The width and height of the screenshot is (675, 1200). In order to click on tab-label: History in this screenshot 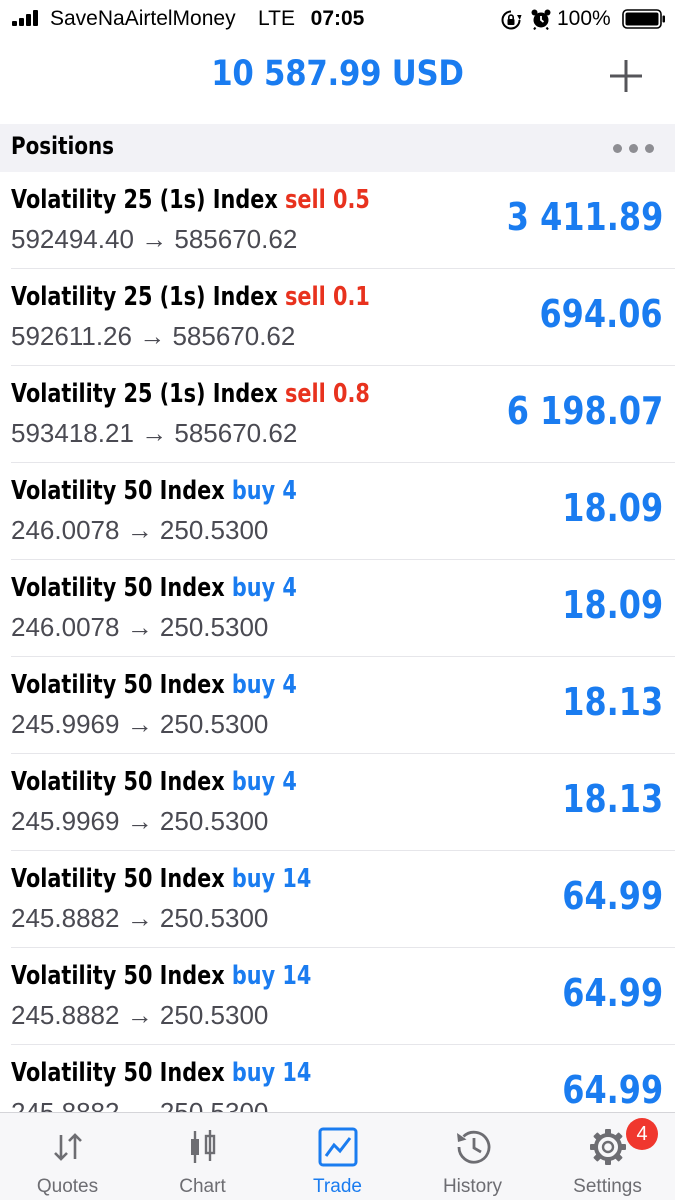, I will do `click(472, 1186)`.